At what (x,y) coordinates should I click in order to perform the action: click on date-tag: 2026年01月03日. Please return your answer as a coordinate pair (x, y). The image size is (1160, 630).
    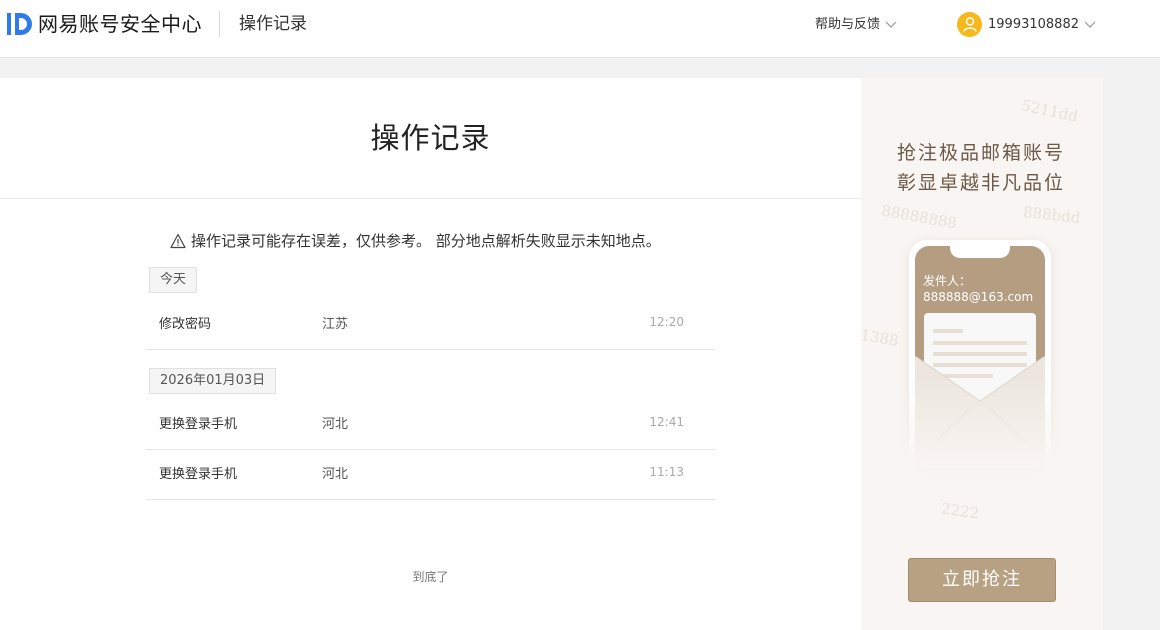
    Looking at the image, I should click on (213, 381).